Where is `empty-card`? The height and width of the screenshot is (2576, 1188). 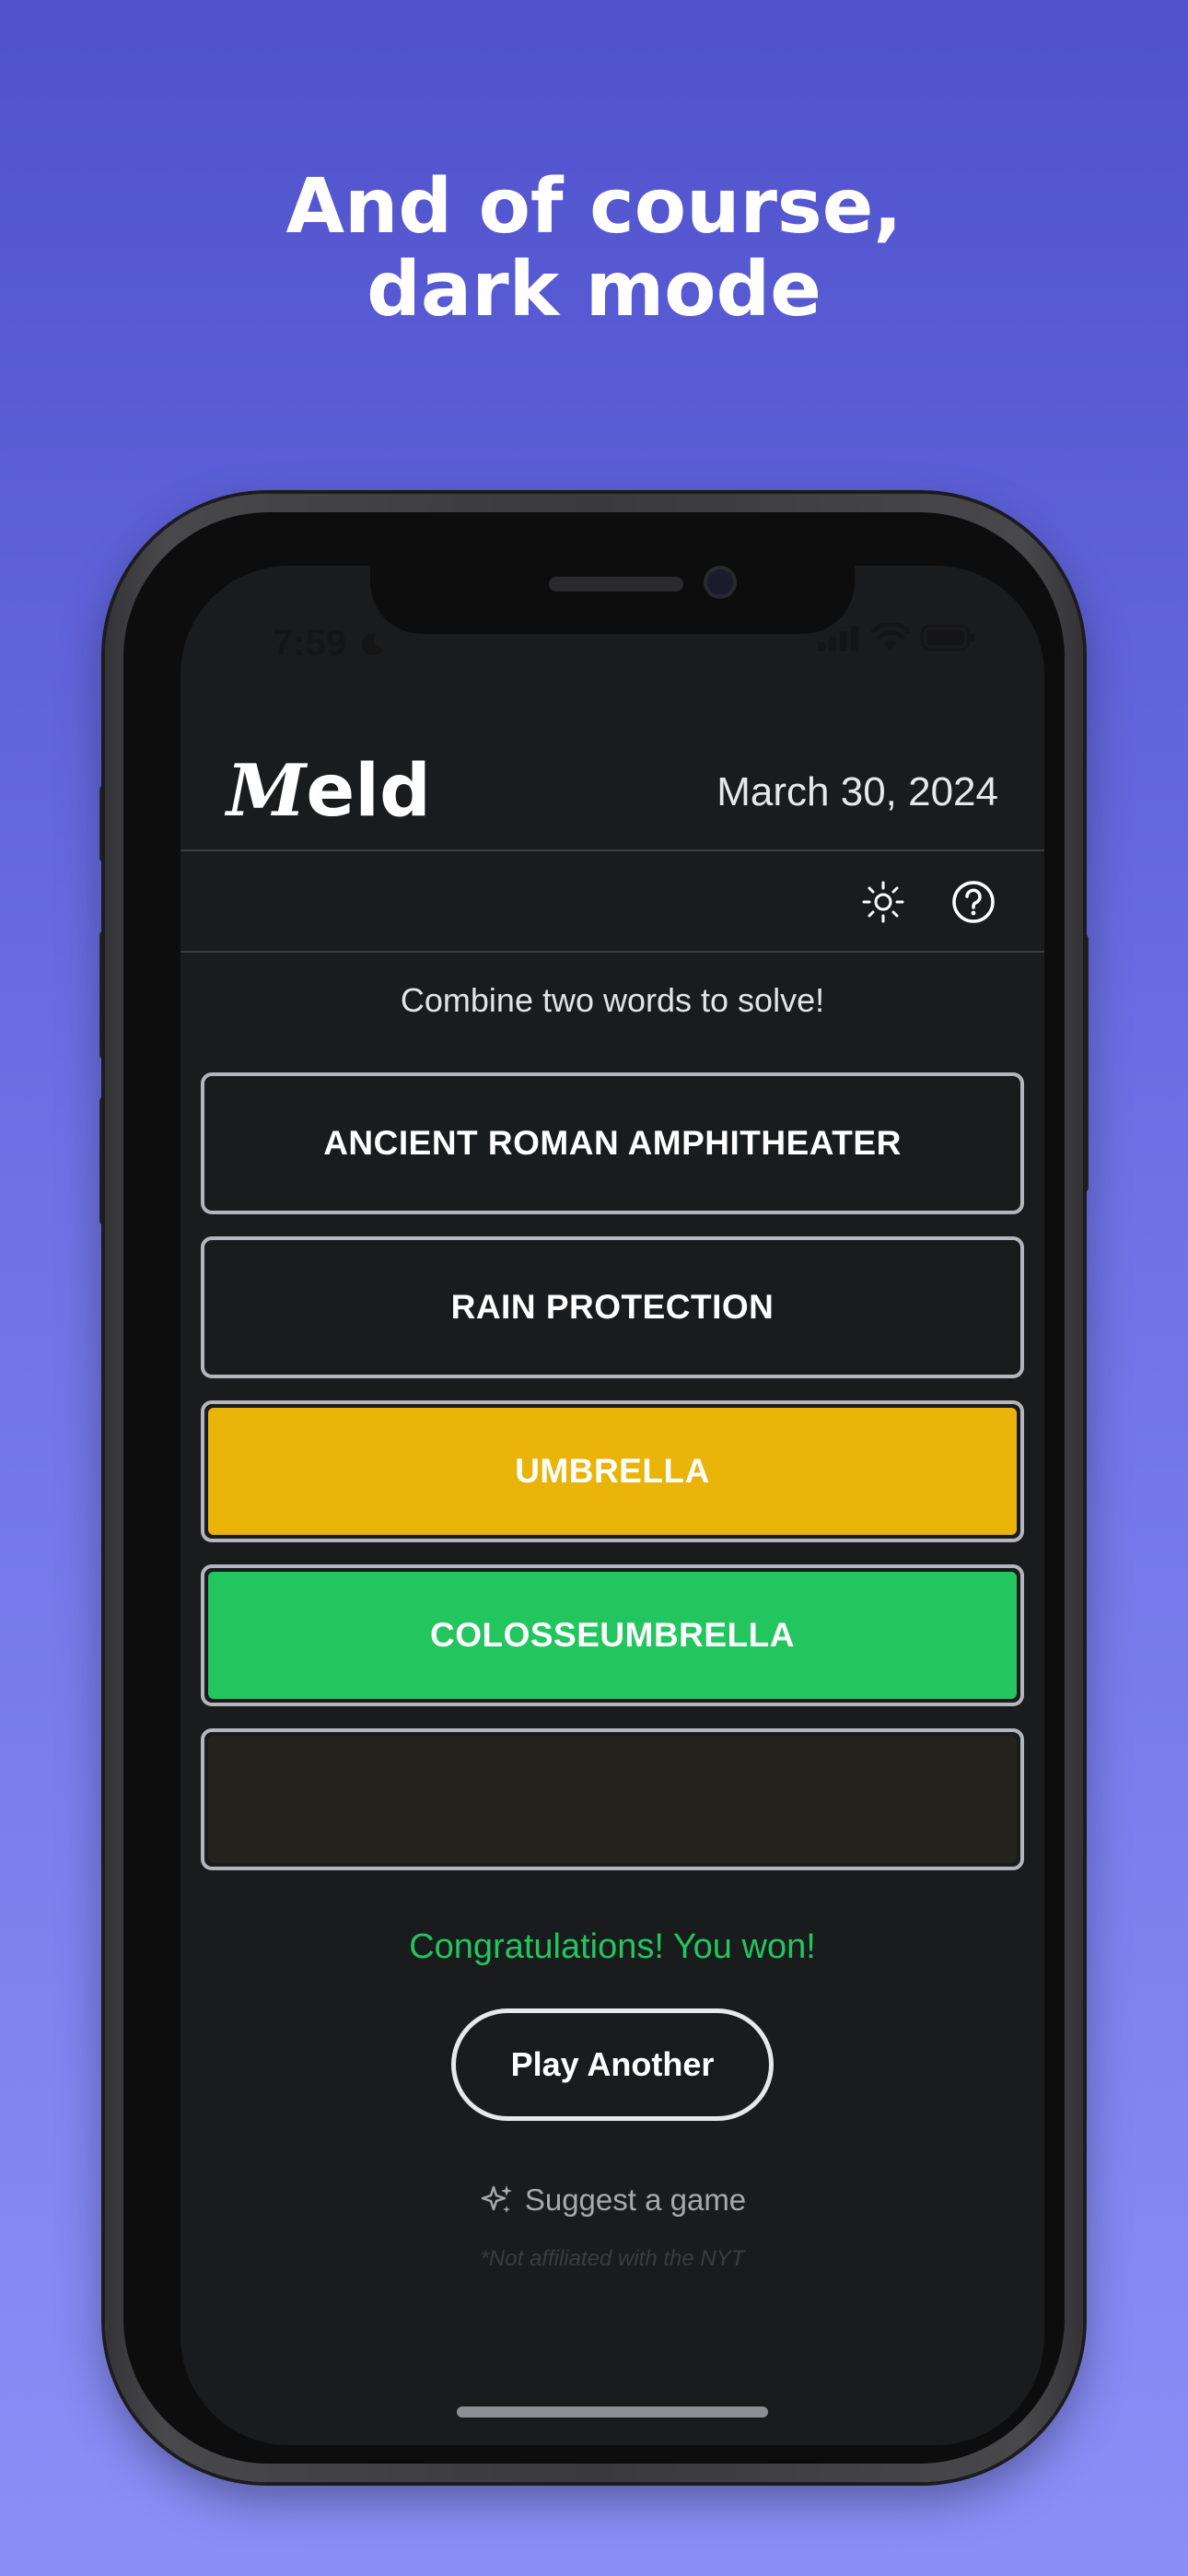
empty-card is located at coordinates (612, 1799).